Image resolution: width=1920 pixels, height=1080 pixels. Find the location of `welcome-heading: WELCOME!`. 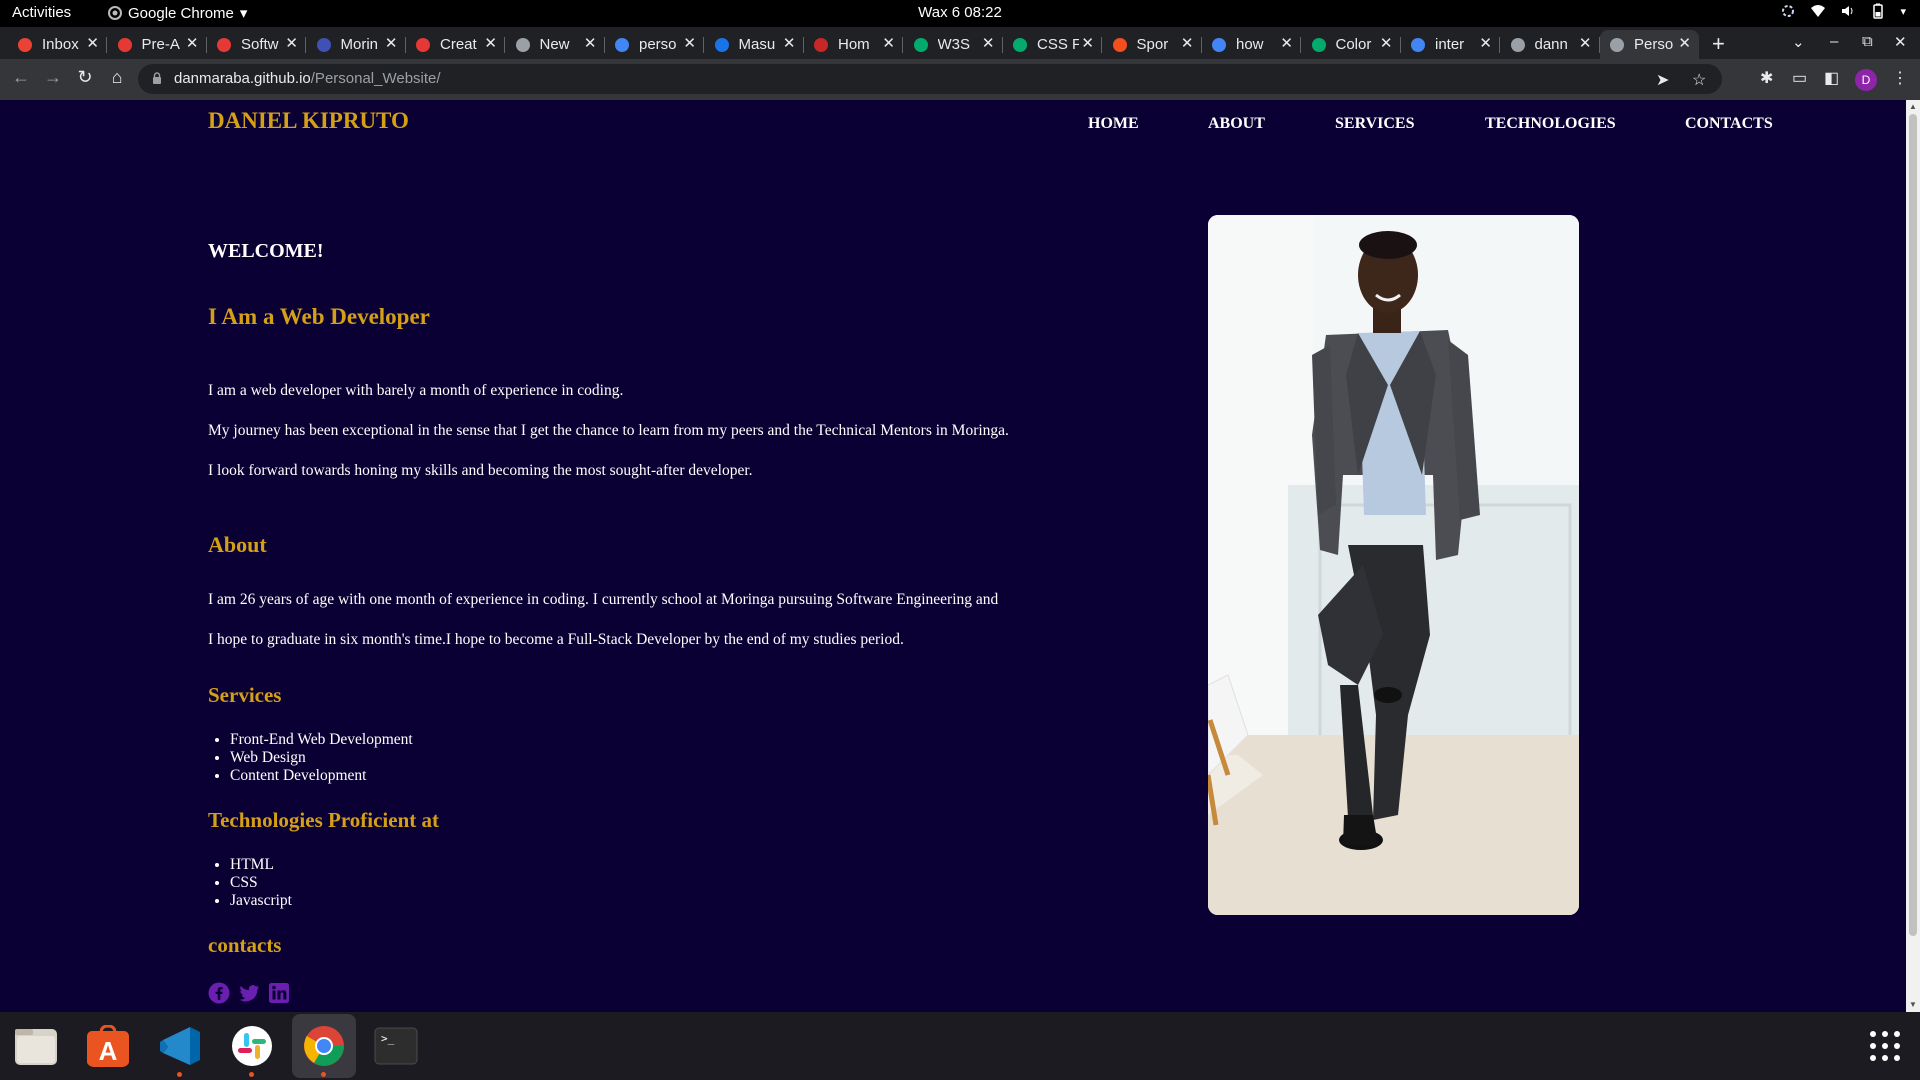

welcome-heading: WELCOME! is located at coordinates (266, 251).